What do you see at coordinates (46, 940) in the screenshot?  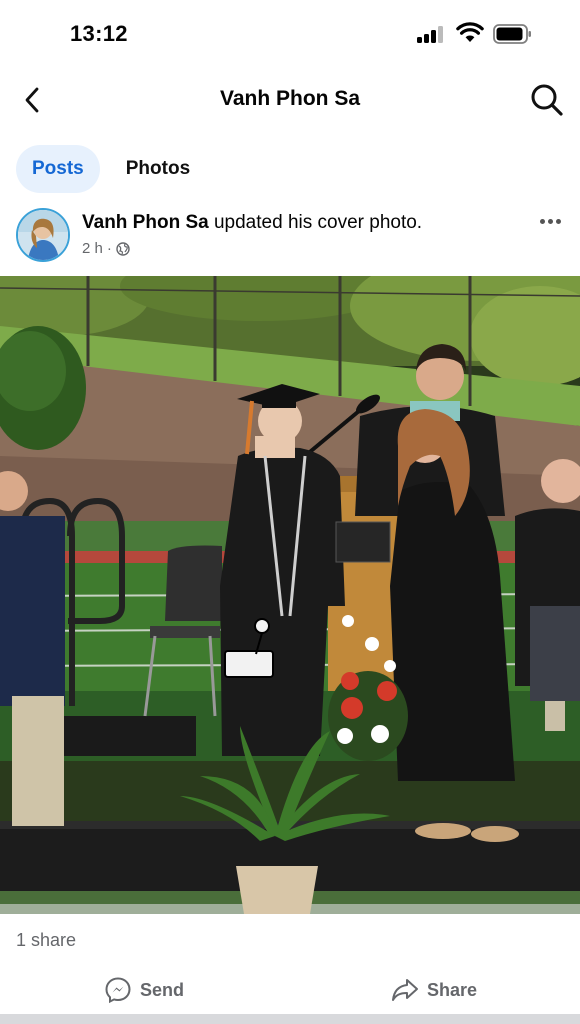 I see `share-count: 1 share` at bounding box center [46, 940].